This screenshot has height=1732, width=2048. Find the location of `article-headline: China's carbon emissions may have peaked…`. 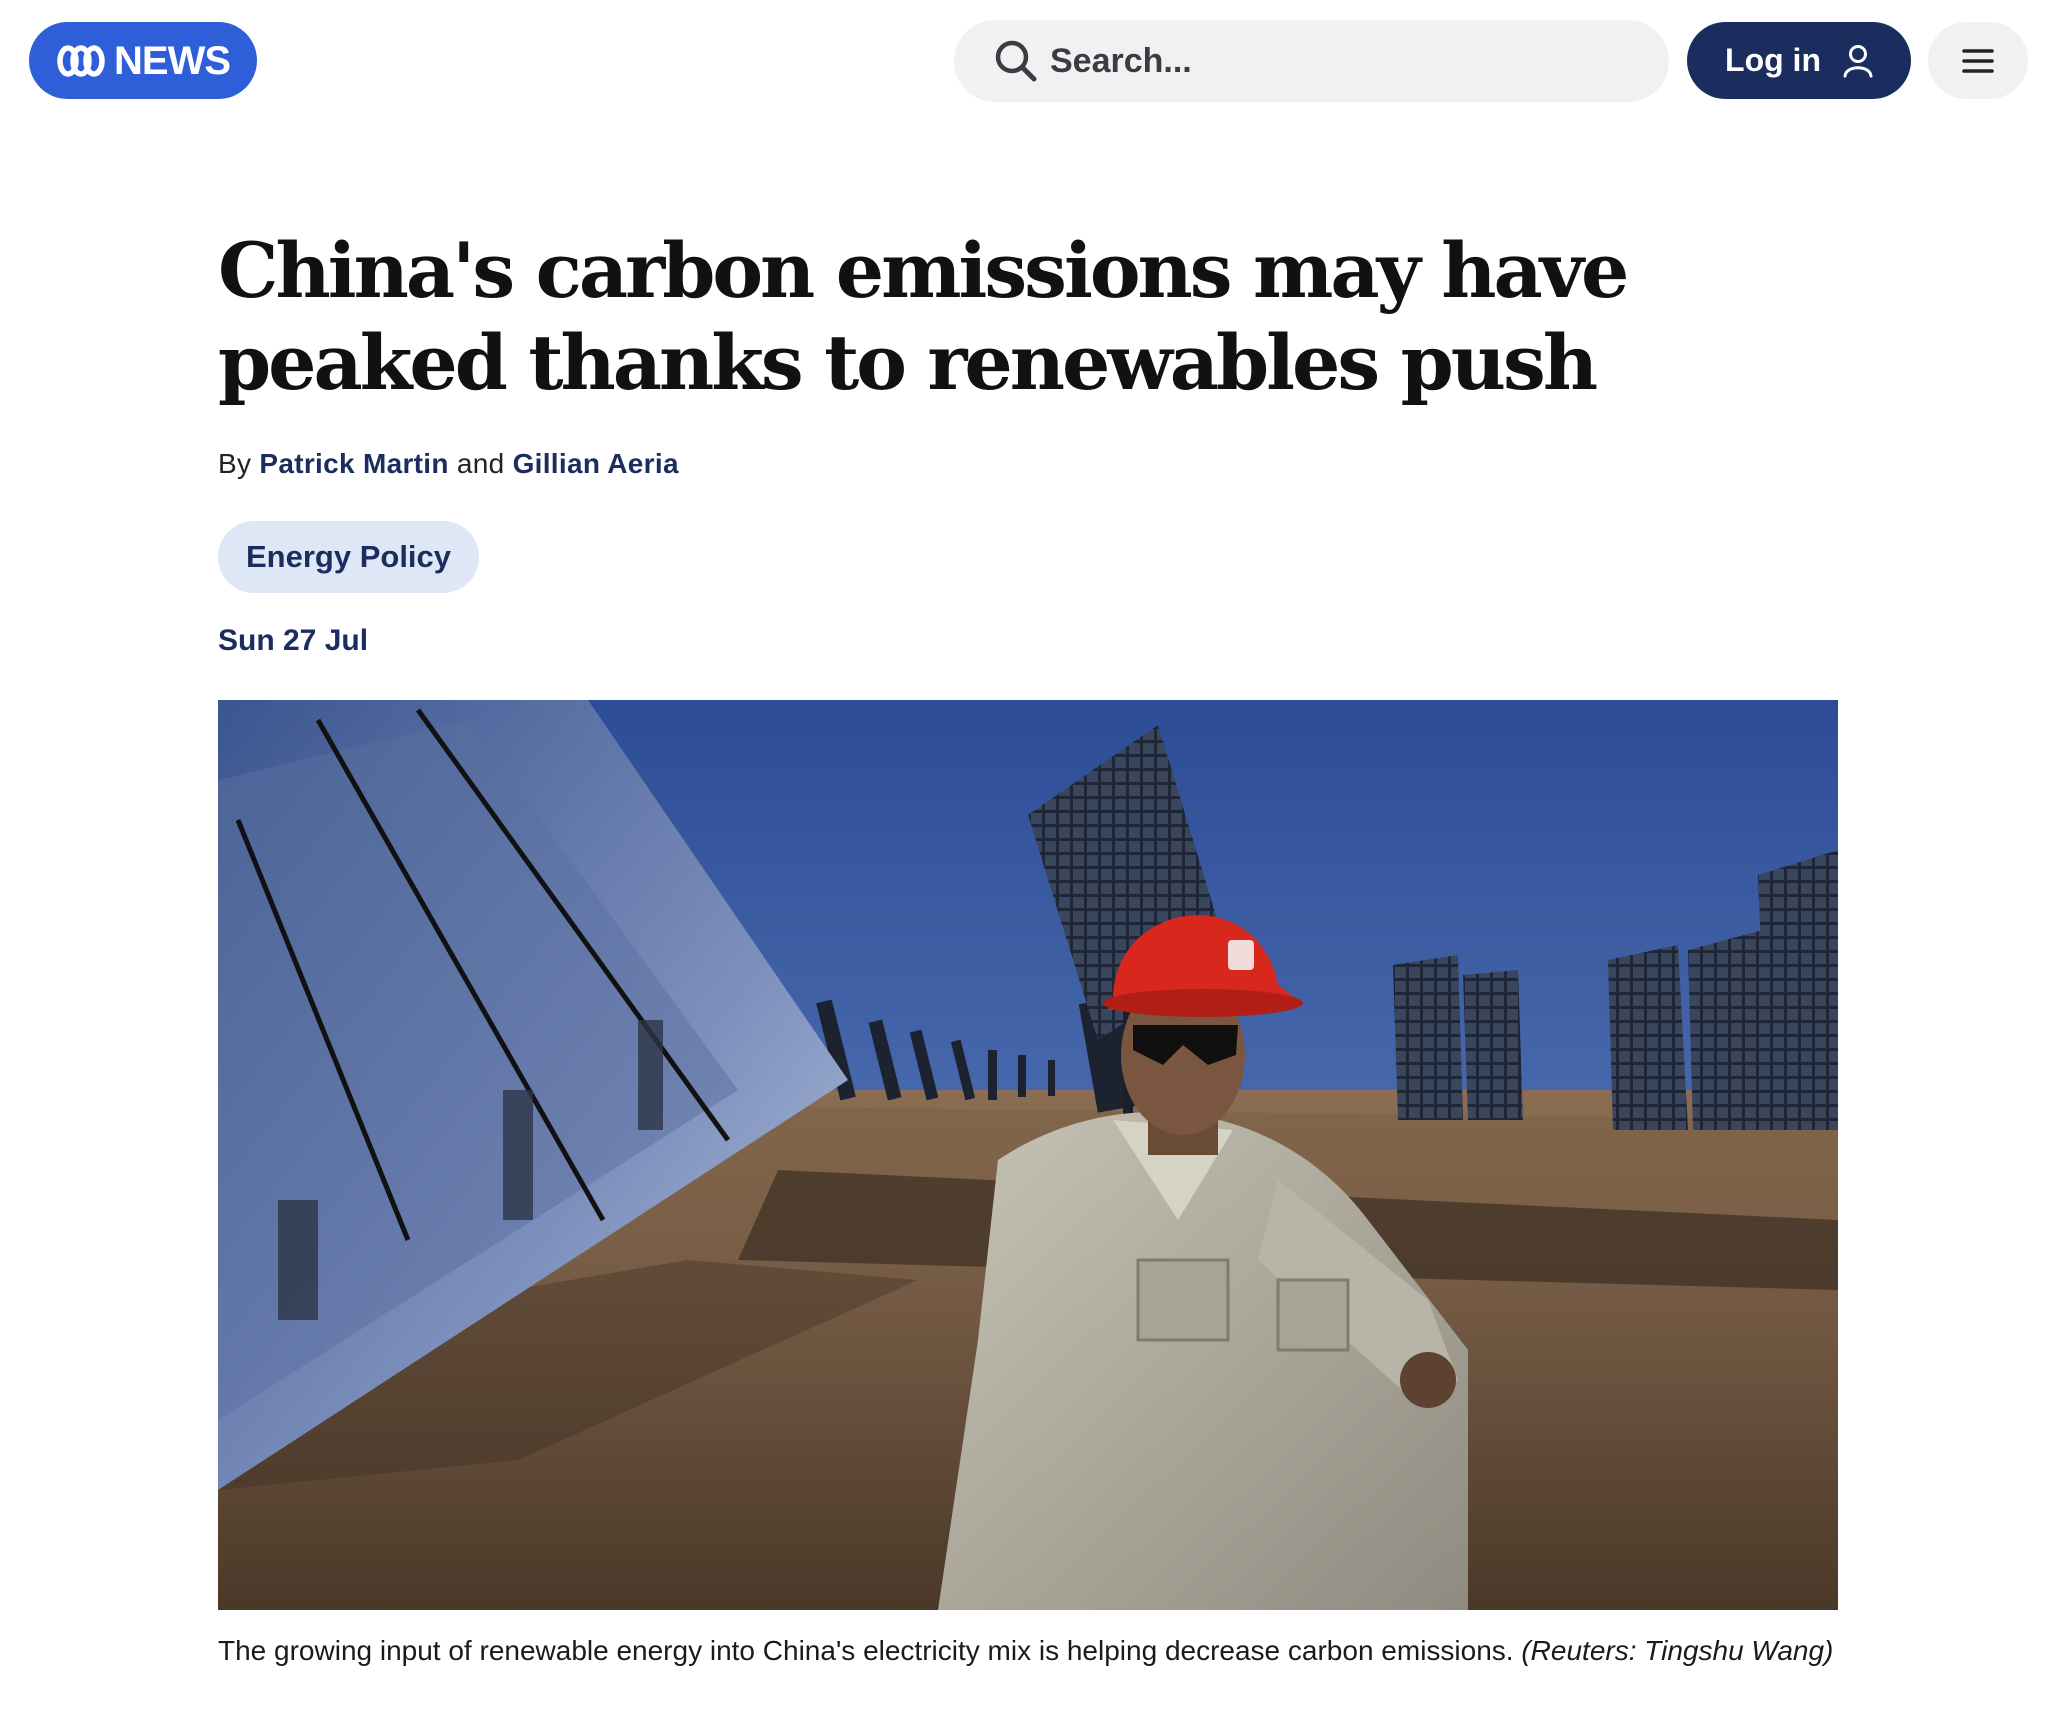

article-headline: China's carbon emissions may have peaked… is located at coordinates (923, 316).